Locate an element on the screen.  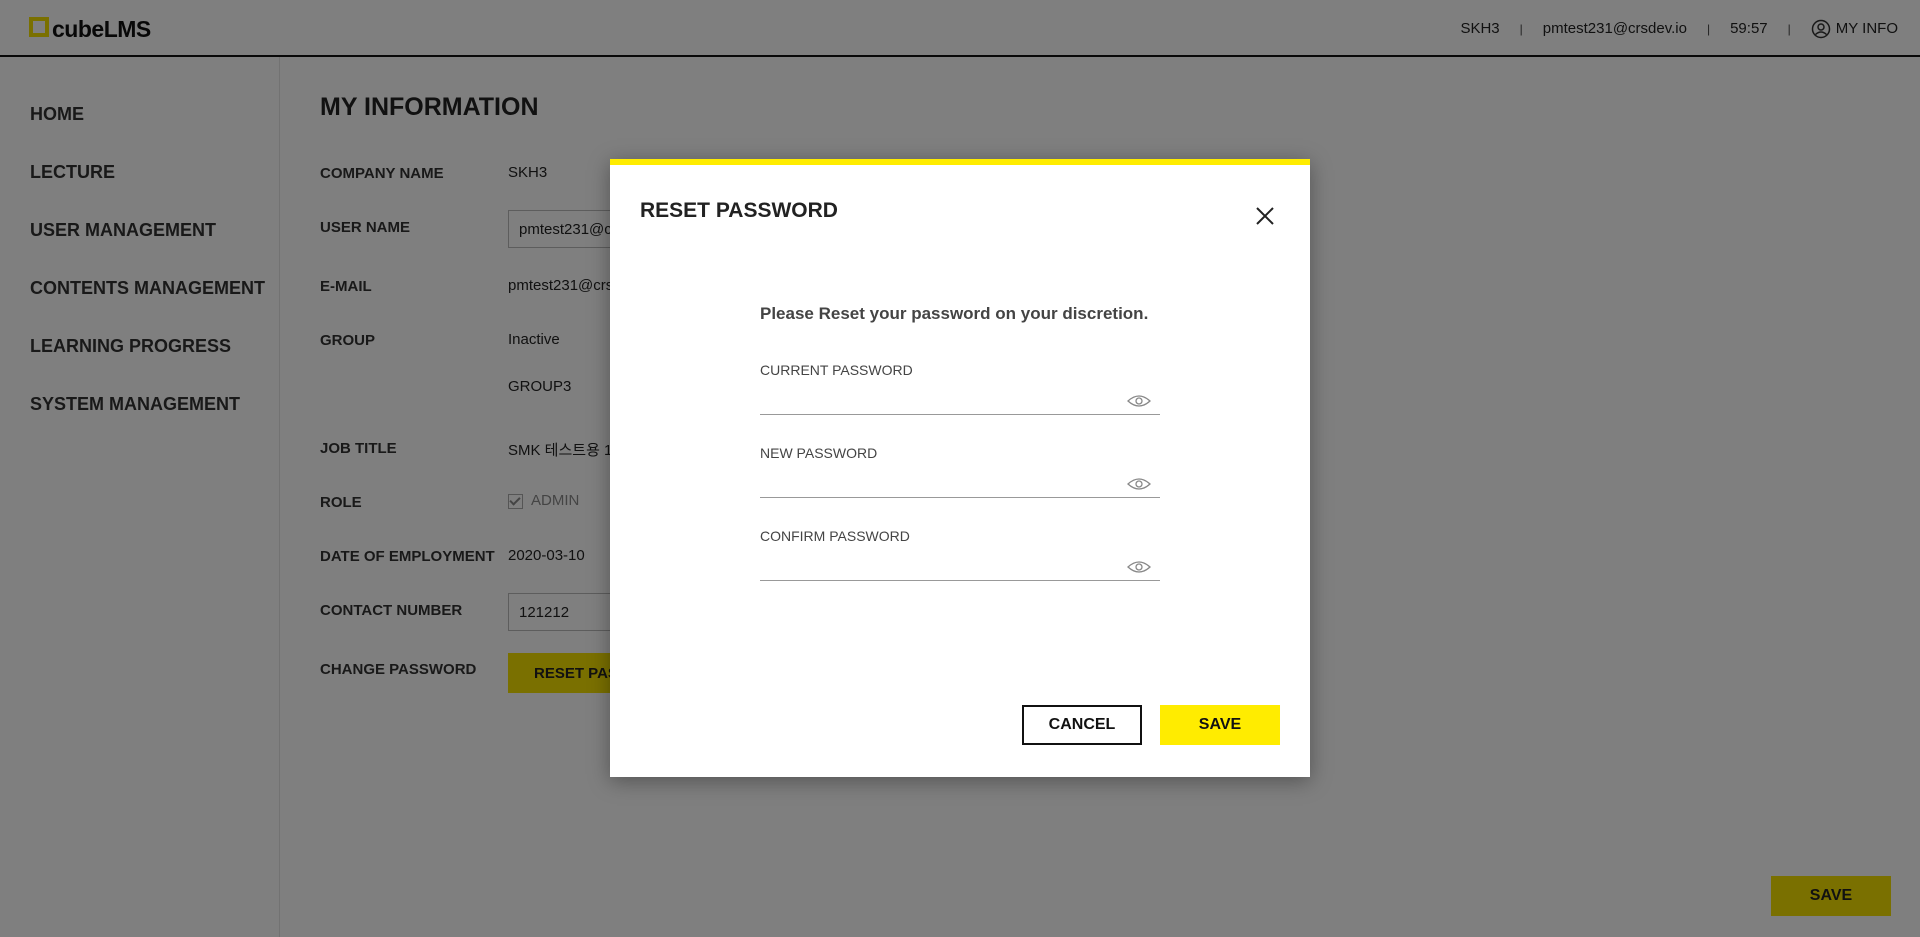
dialog-title: RESET PASSWORD is located at coordinates (739, 210).